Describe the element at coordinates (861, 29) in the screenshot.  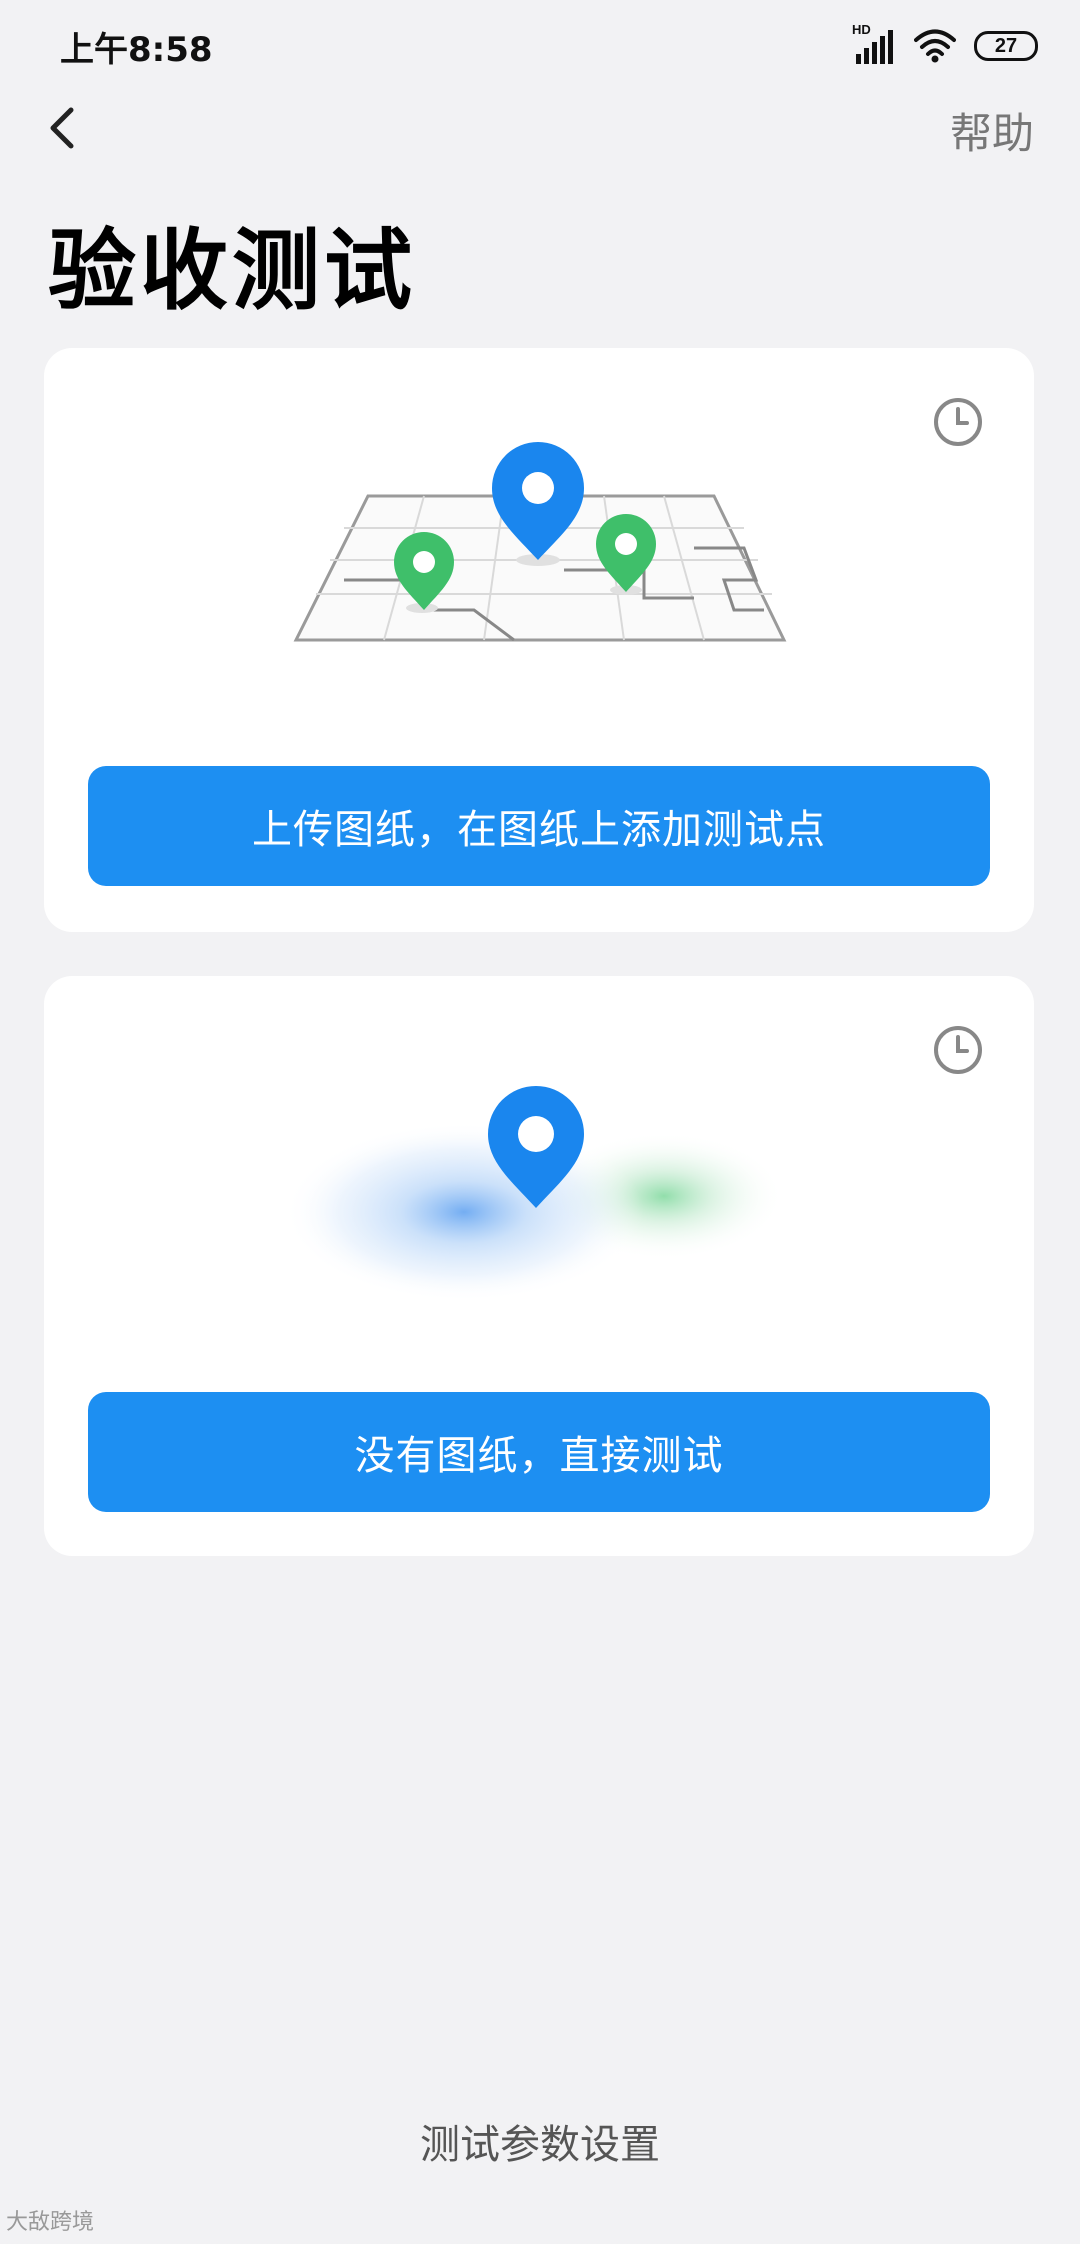
I see `network-type-label: HD` at that location.